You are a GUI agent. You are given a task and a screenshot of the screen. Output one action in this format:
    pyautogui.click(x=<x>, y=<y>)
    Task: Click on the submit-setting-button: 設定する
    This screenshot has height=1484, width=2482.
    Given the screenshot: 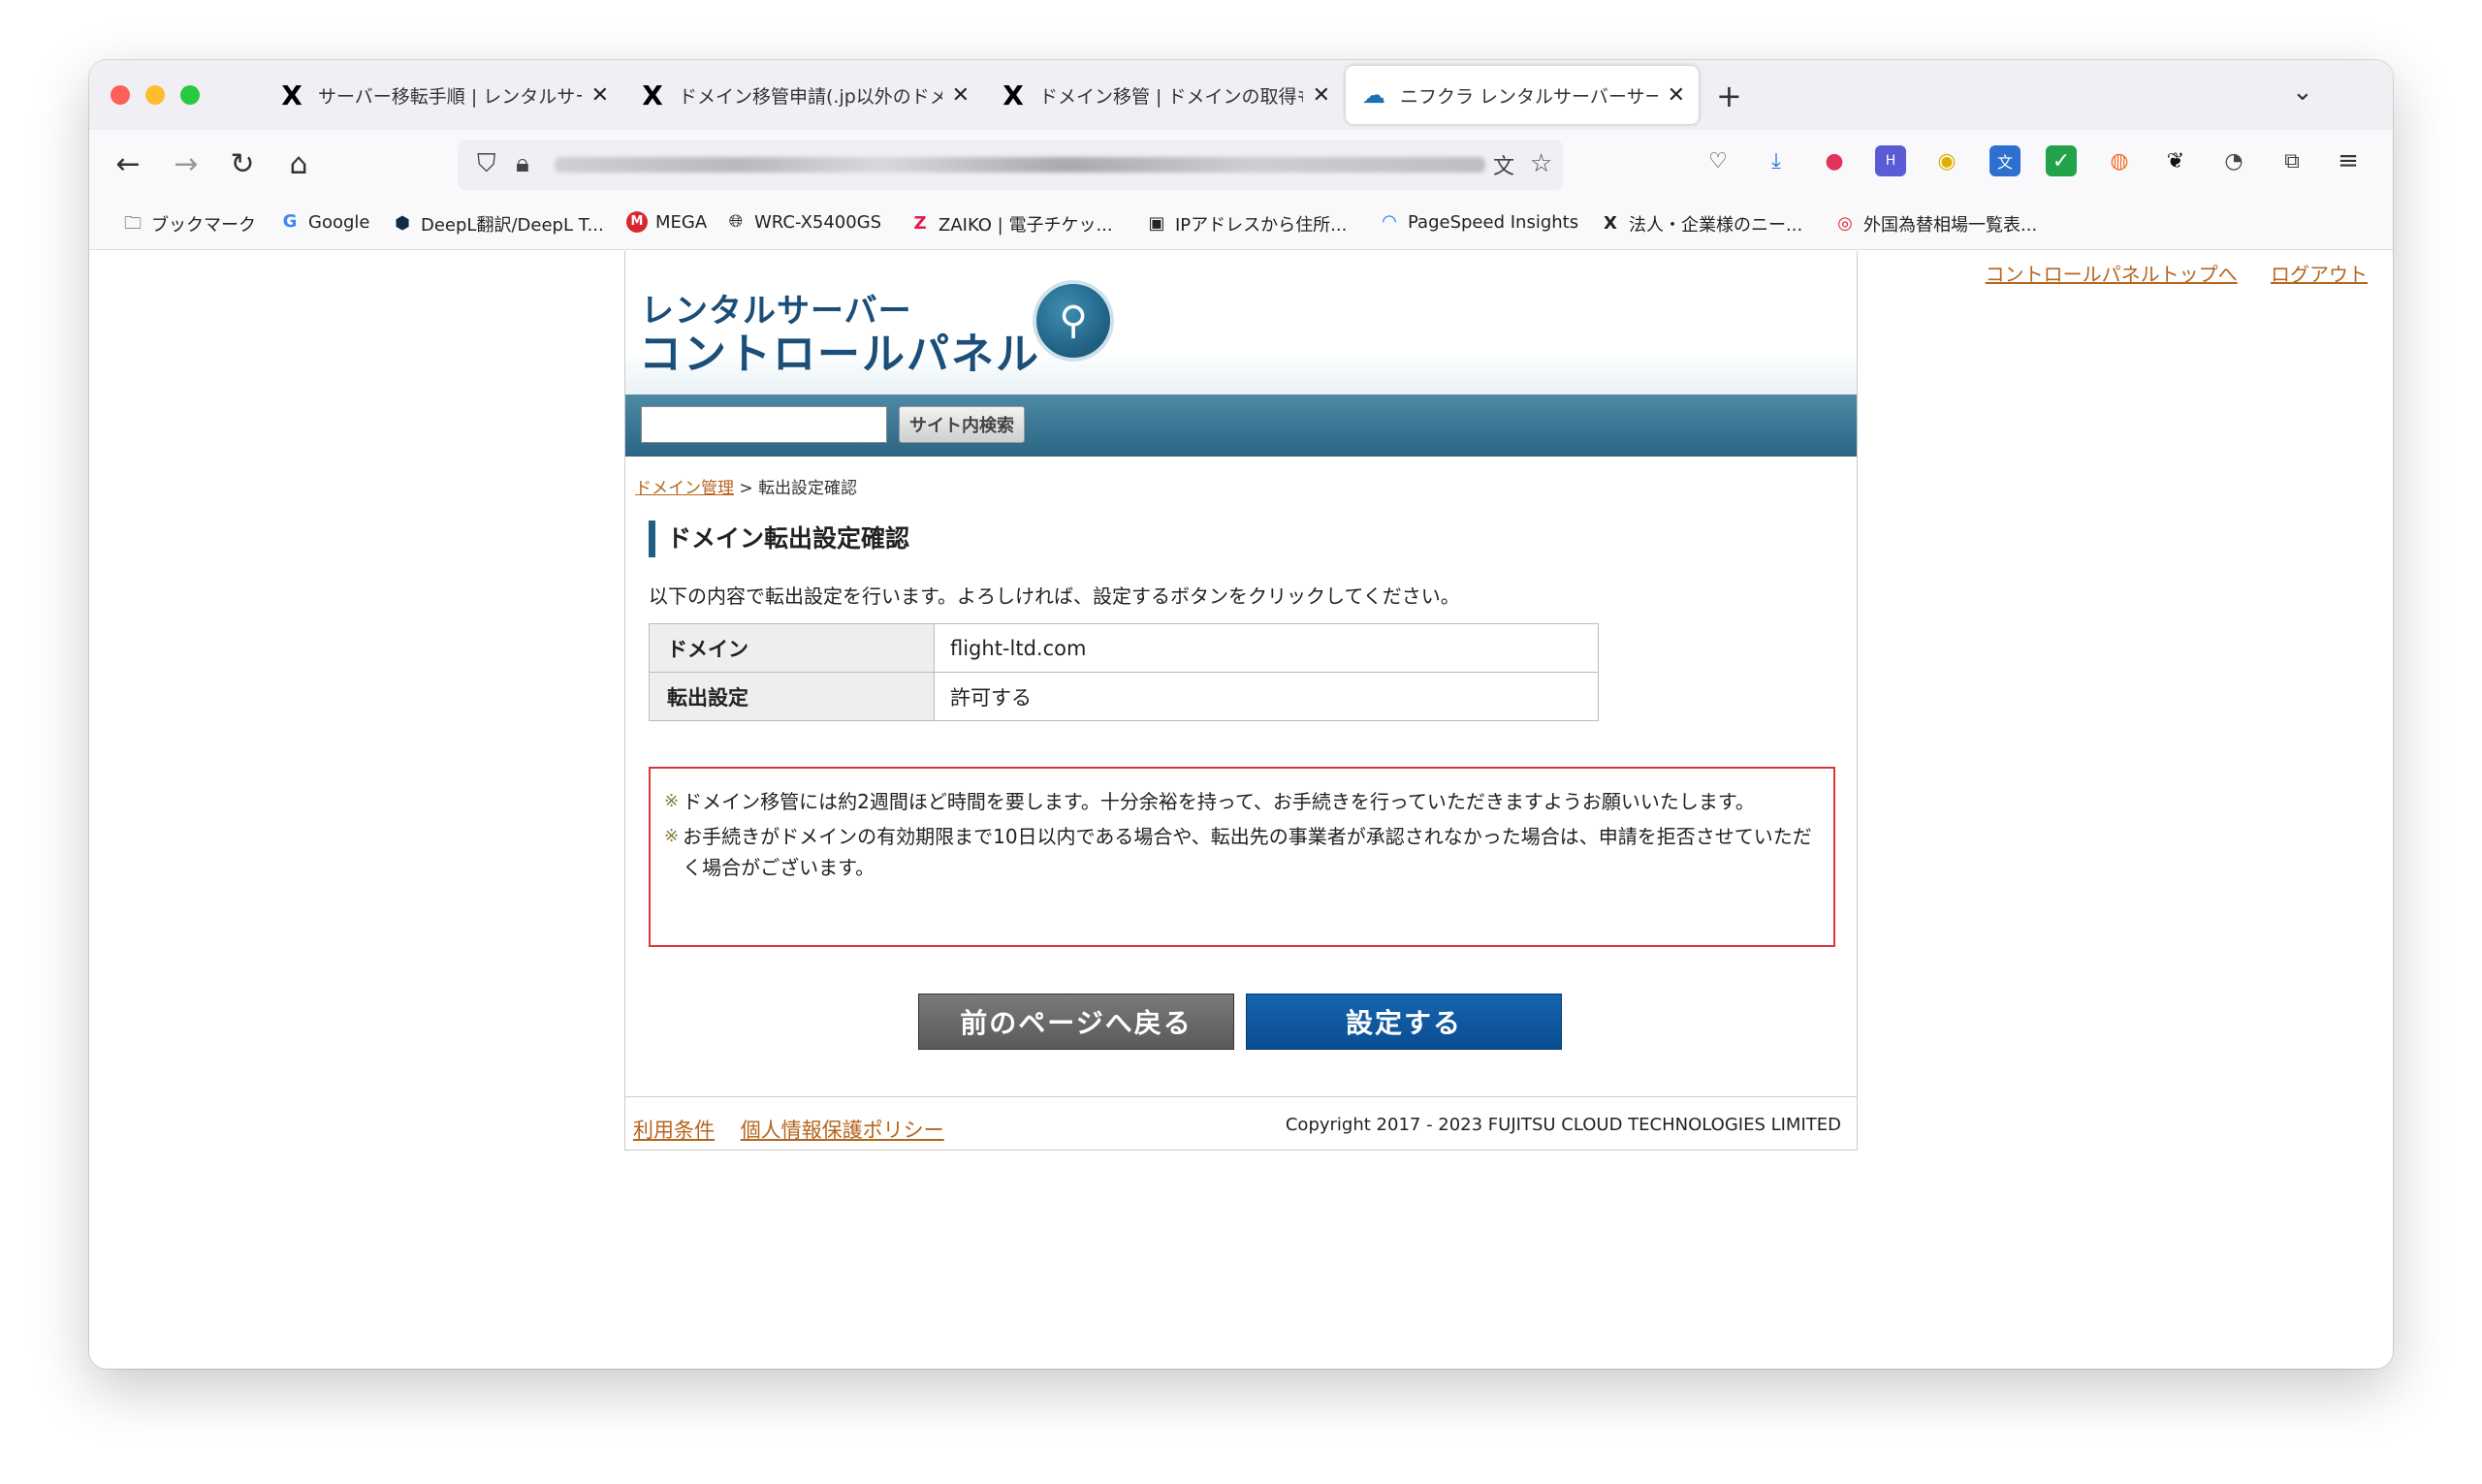 What is the action you would take?
    pyautogui.click(x=1404, y=1022)
    